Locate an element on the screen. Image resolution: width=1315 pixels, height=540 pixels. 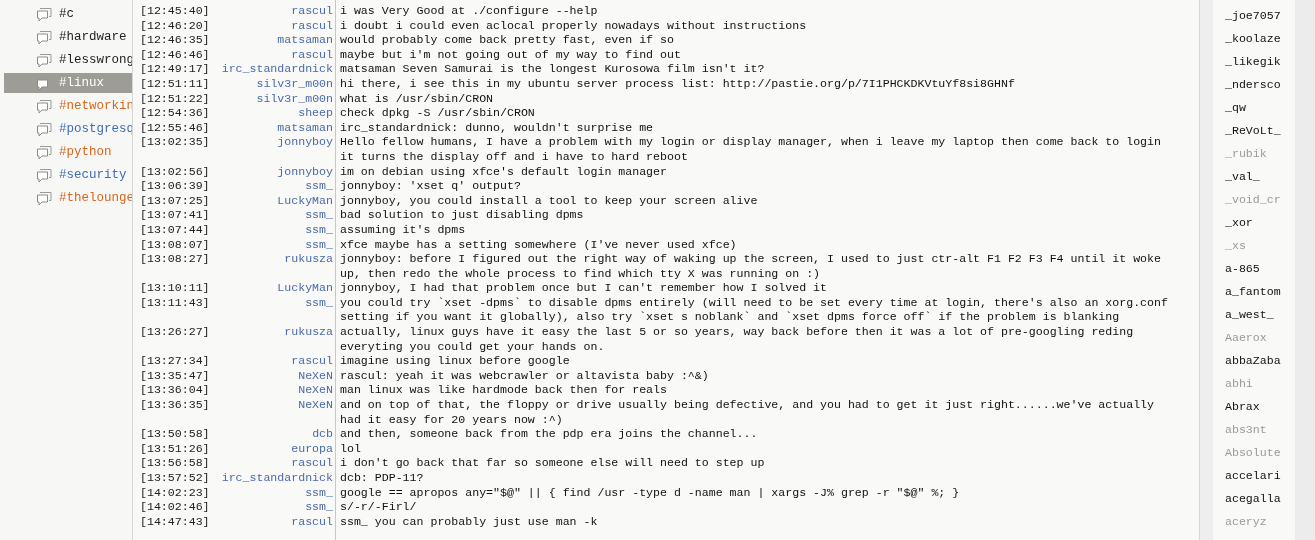
message-text: hi there, i see this in my ubuntu server process list: http://pastie.org/p/7I1PHCKDKVtuYf8si8GHNf is located at coordinates (677, 84).